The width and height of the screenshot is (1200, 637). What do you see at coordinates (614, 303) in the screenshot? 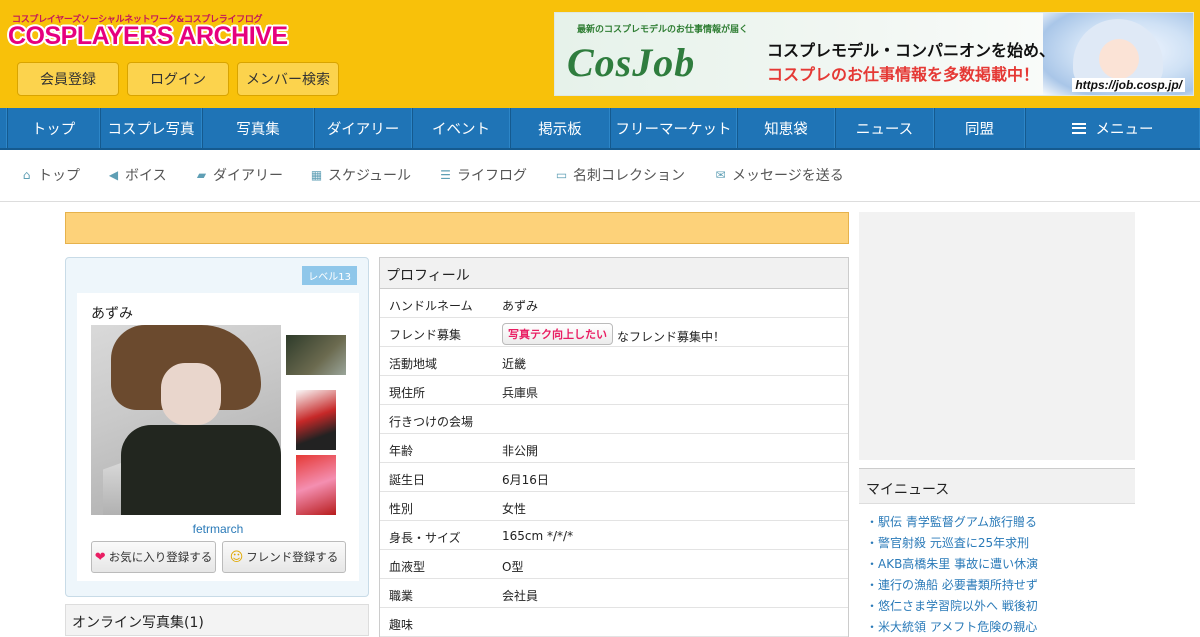
I see `profile-row: ハンドルネーム あずみ` at bounding box center [614, 303].